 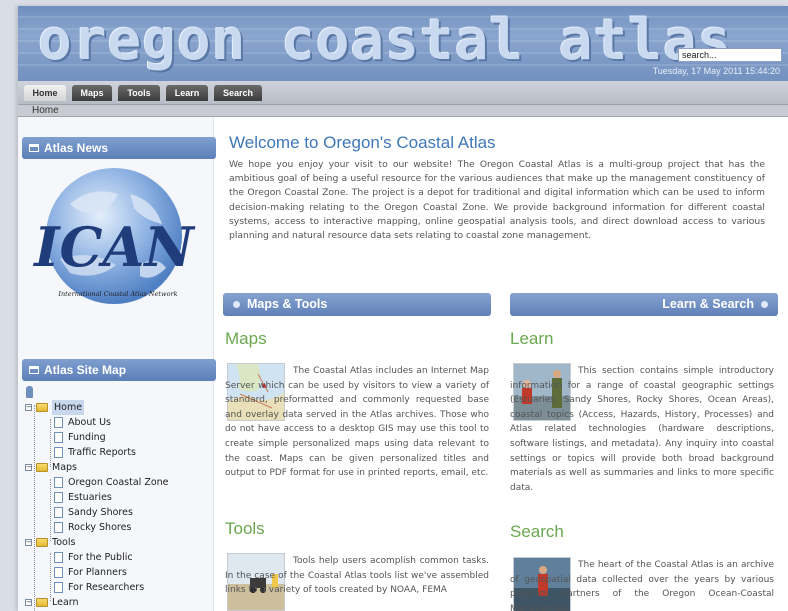 What do you see at coordinates (89, 422) in the screenshot?
I see `tree-label-about: About Us` at bounding box center [89, 422].